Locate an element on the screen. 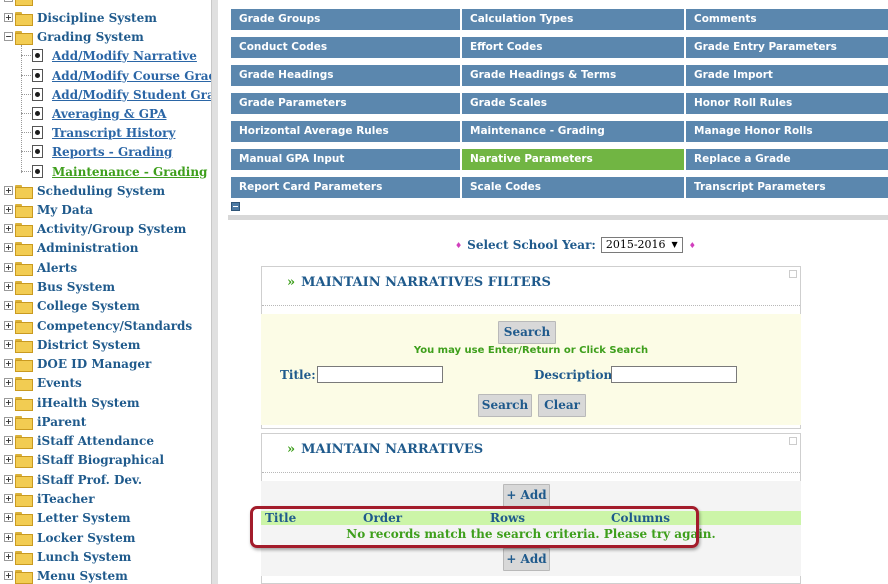 Image resolution: width=888 pixels, height=584 pixels. description-input is located at coordinates (674, 374).